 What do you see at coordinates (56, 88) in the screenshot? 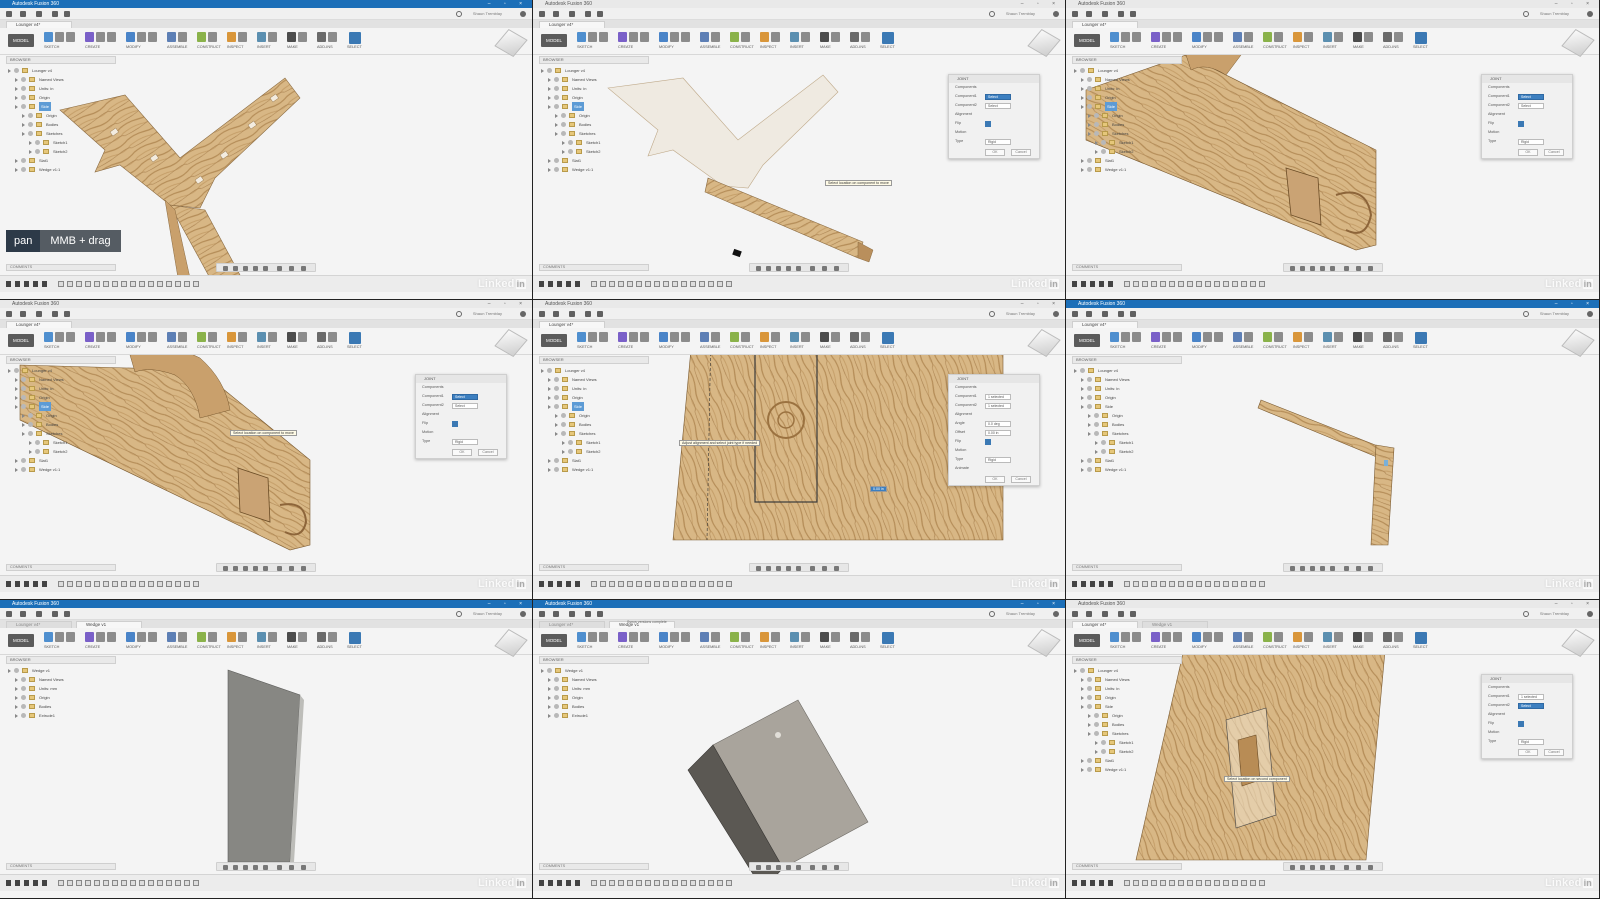
I see `browser-tree-row: Units: in` at bounding box center [56, 88].